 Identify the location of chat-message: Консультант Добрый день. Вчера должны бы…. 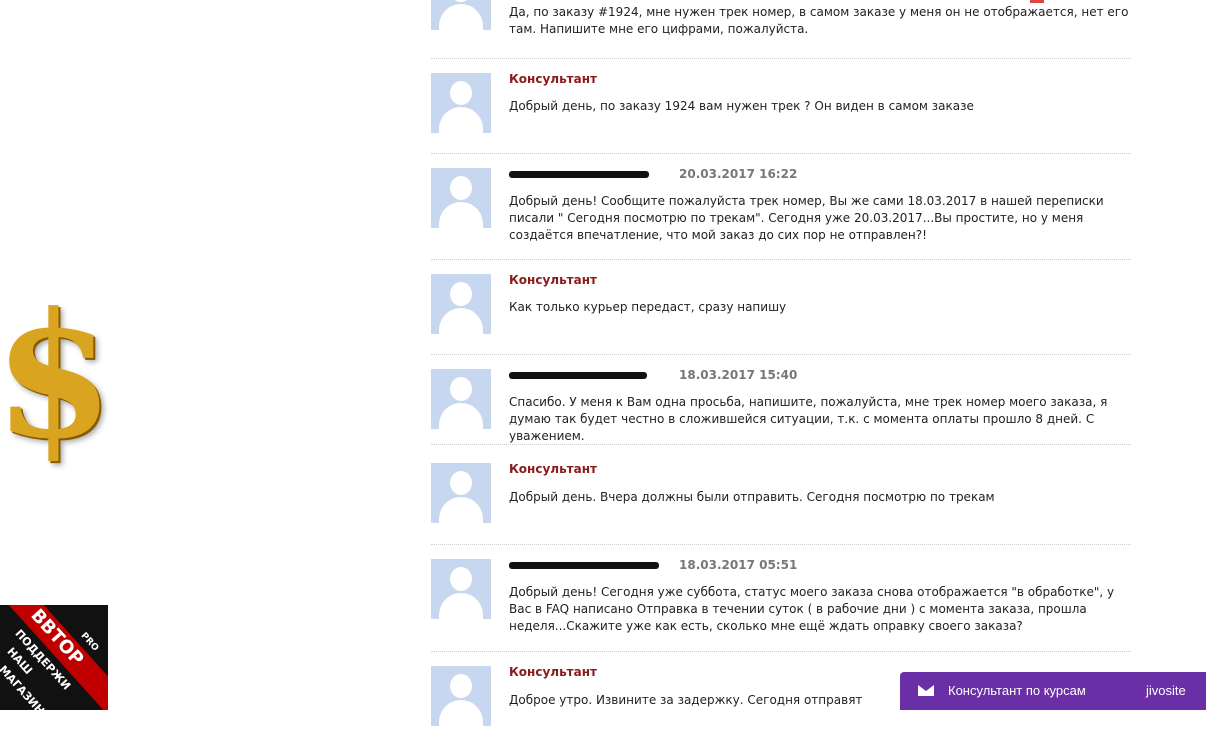
(781, 494).